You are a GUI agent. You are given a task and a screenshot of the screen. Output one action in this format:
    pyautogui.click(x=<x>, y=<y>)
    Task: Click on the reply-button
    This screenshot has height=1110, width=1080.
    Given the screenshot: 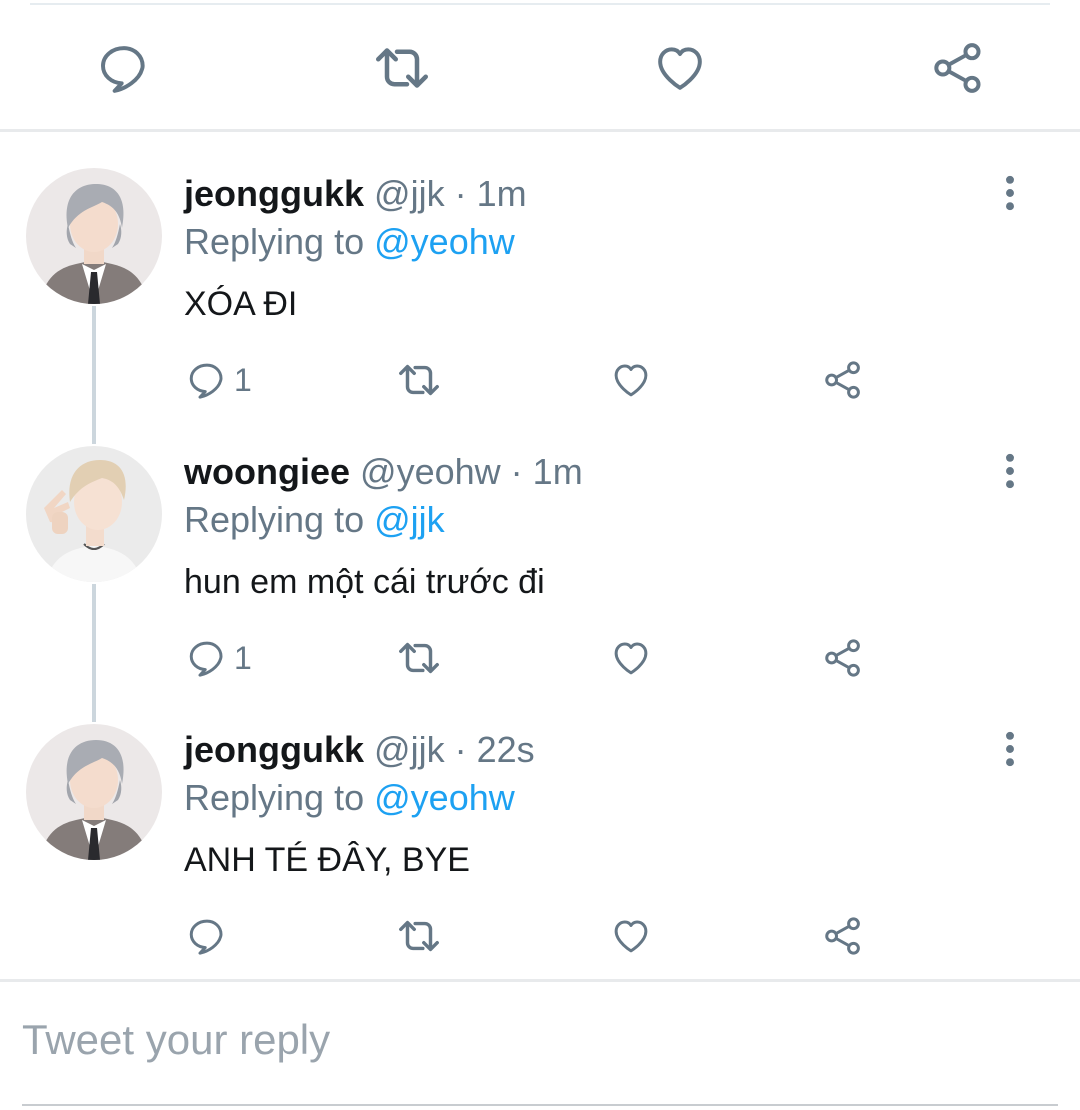 What is the action you would take?
    pyautogui.click(x=210, y=936)
    